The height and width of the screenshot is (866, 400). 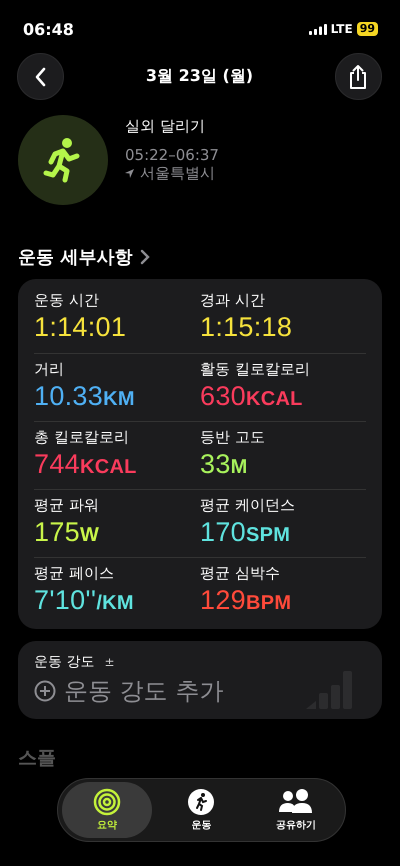 What do you see at coordinates (129, 173) in the screenshot?
I see `location-arrow-icon` at bounding box center [129, 173].